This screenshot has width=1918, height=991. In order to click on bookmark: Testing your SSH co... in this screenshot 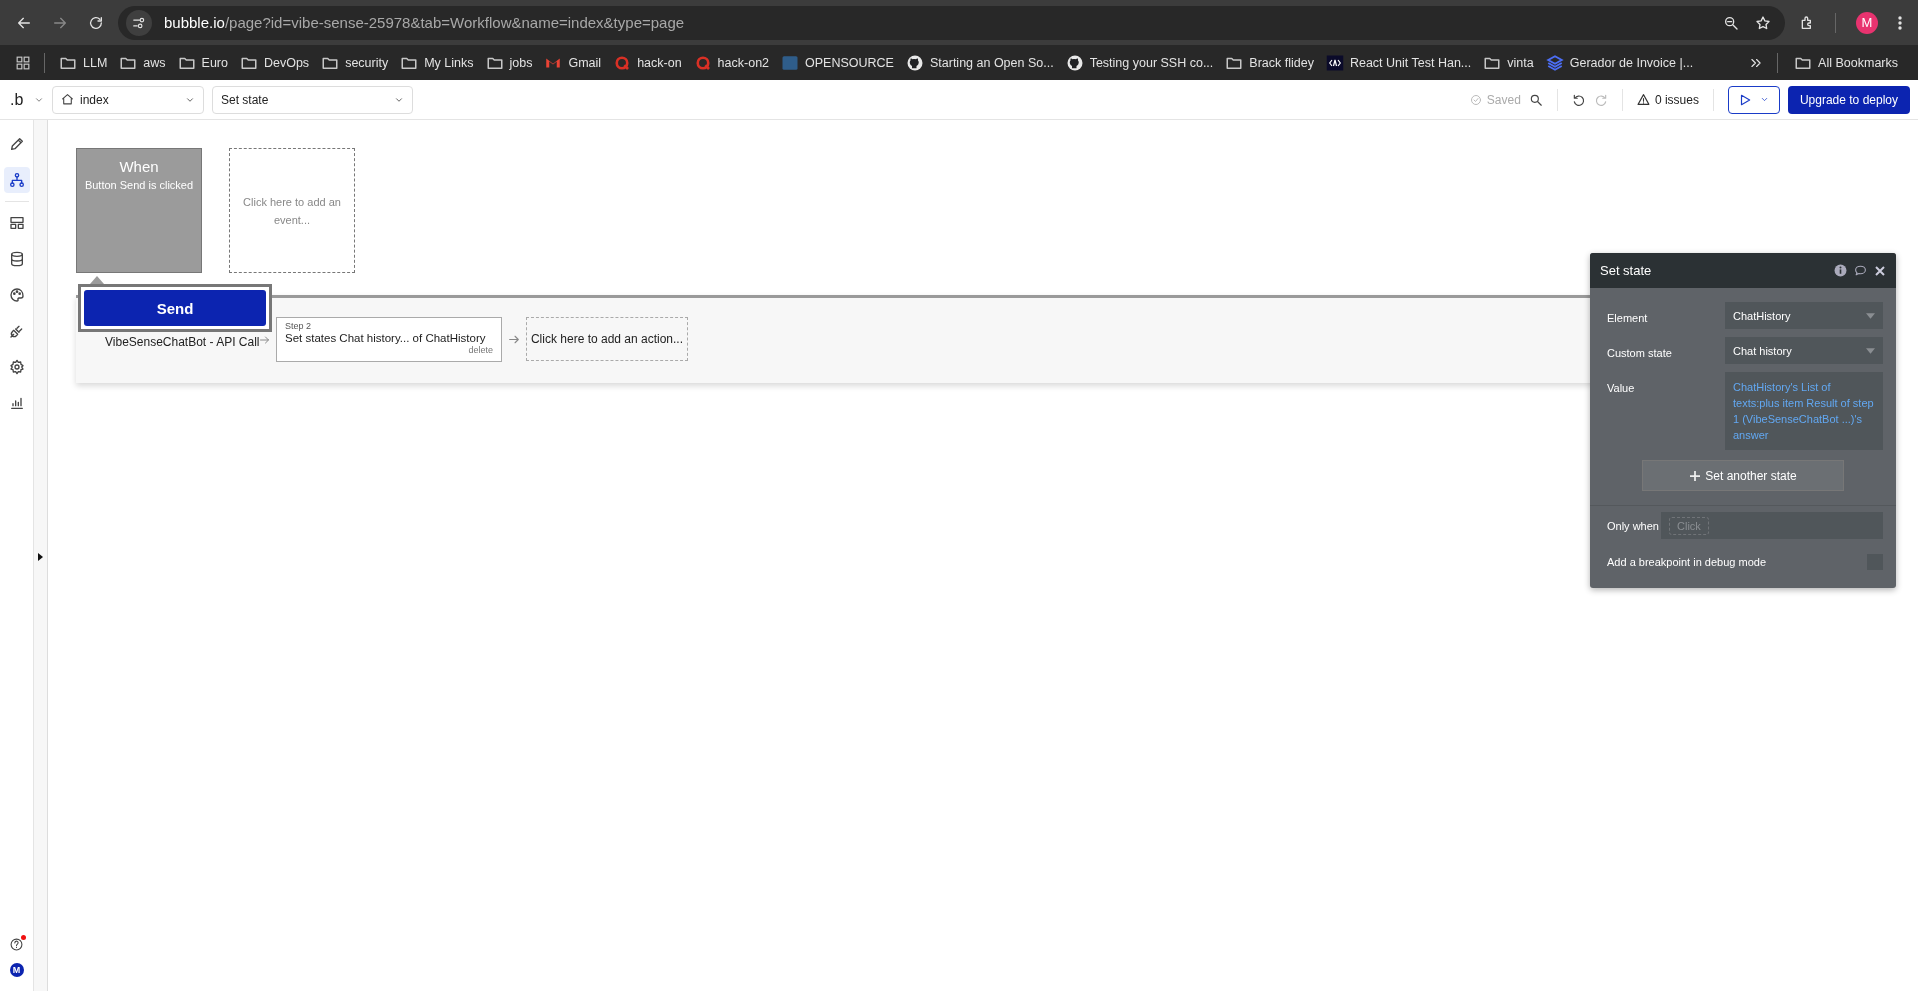, I will do `click(1139, 62)`.